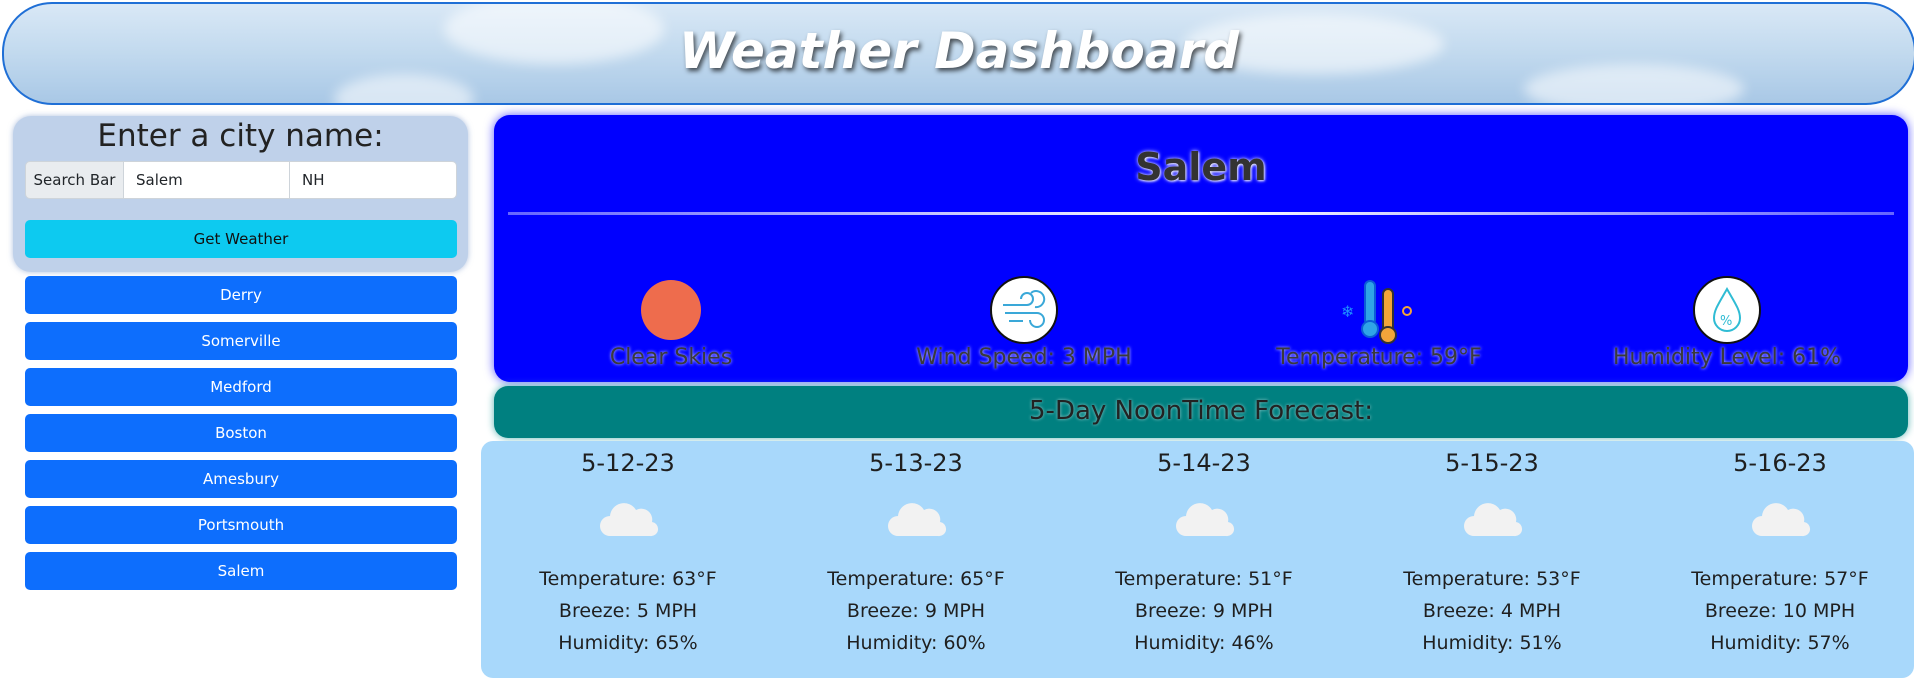  Describe the element at coordinates (241, 239) in the screenshot. I see `get-weather-button: Get Weather` at that location.